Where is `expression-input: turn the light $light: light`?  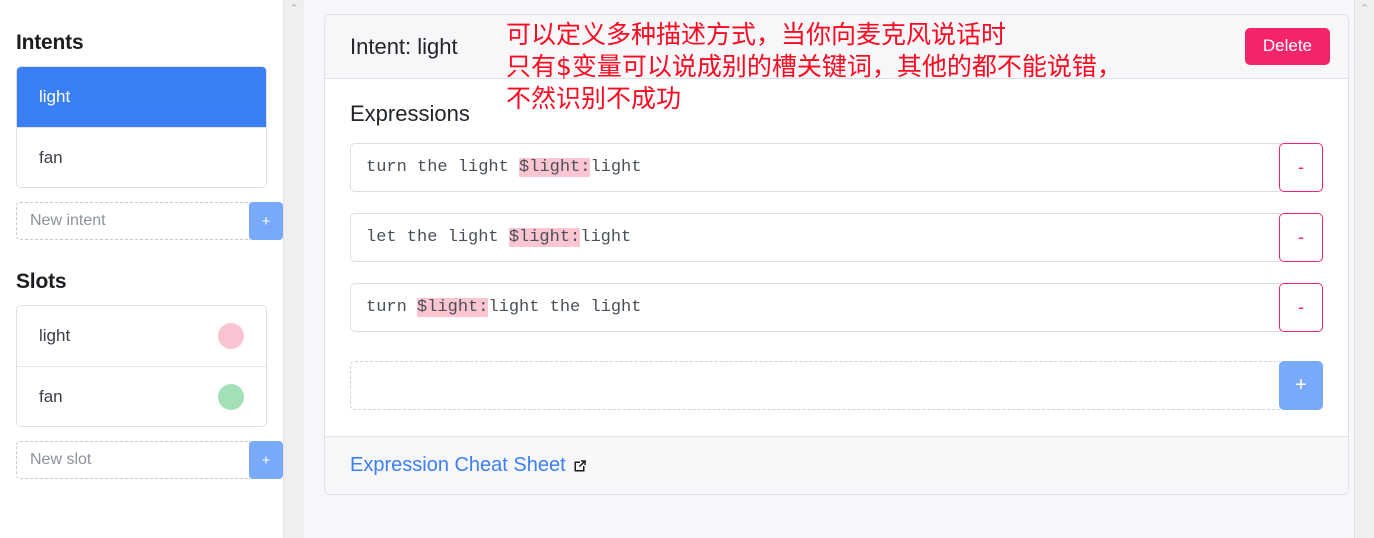 expression-input: turn the light $light: light is located at coordinates (815, 167).